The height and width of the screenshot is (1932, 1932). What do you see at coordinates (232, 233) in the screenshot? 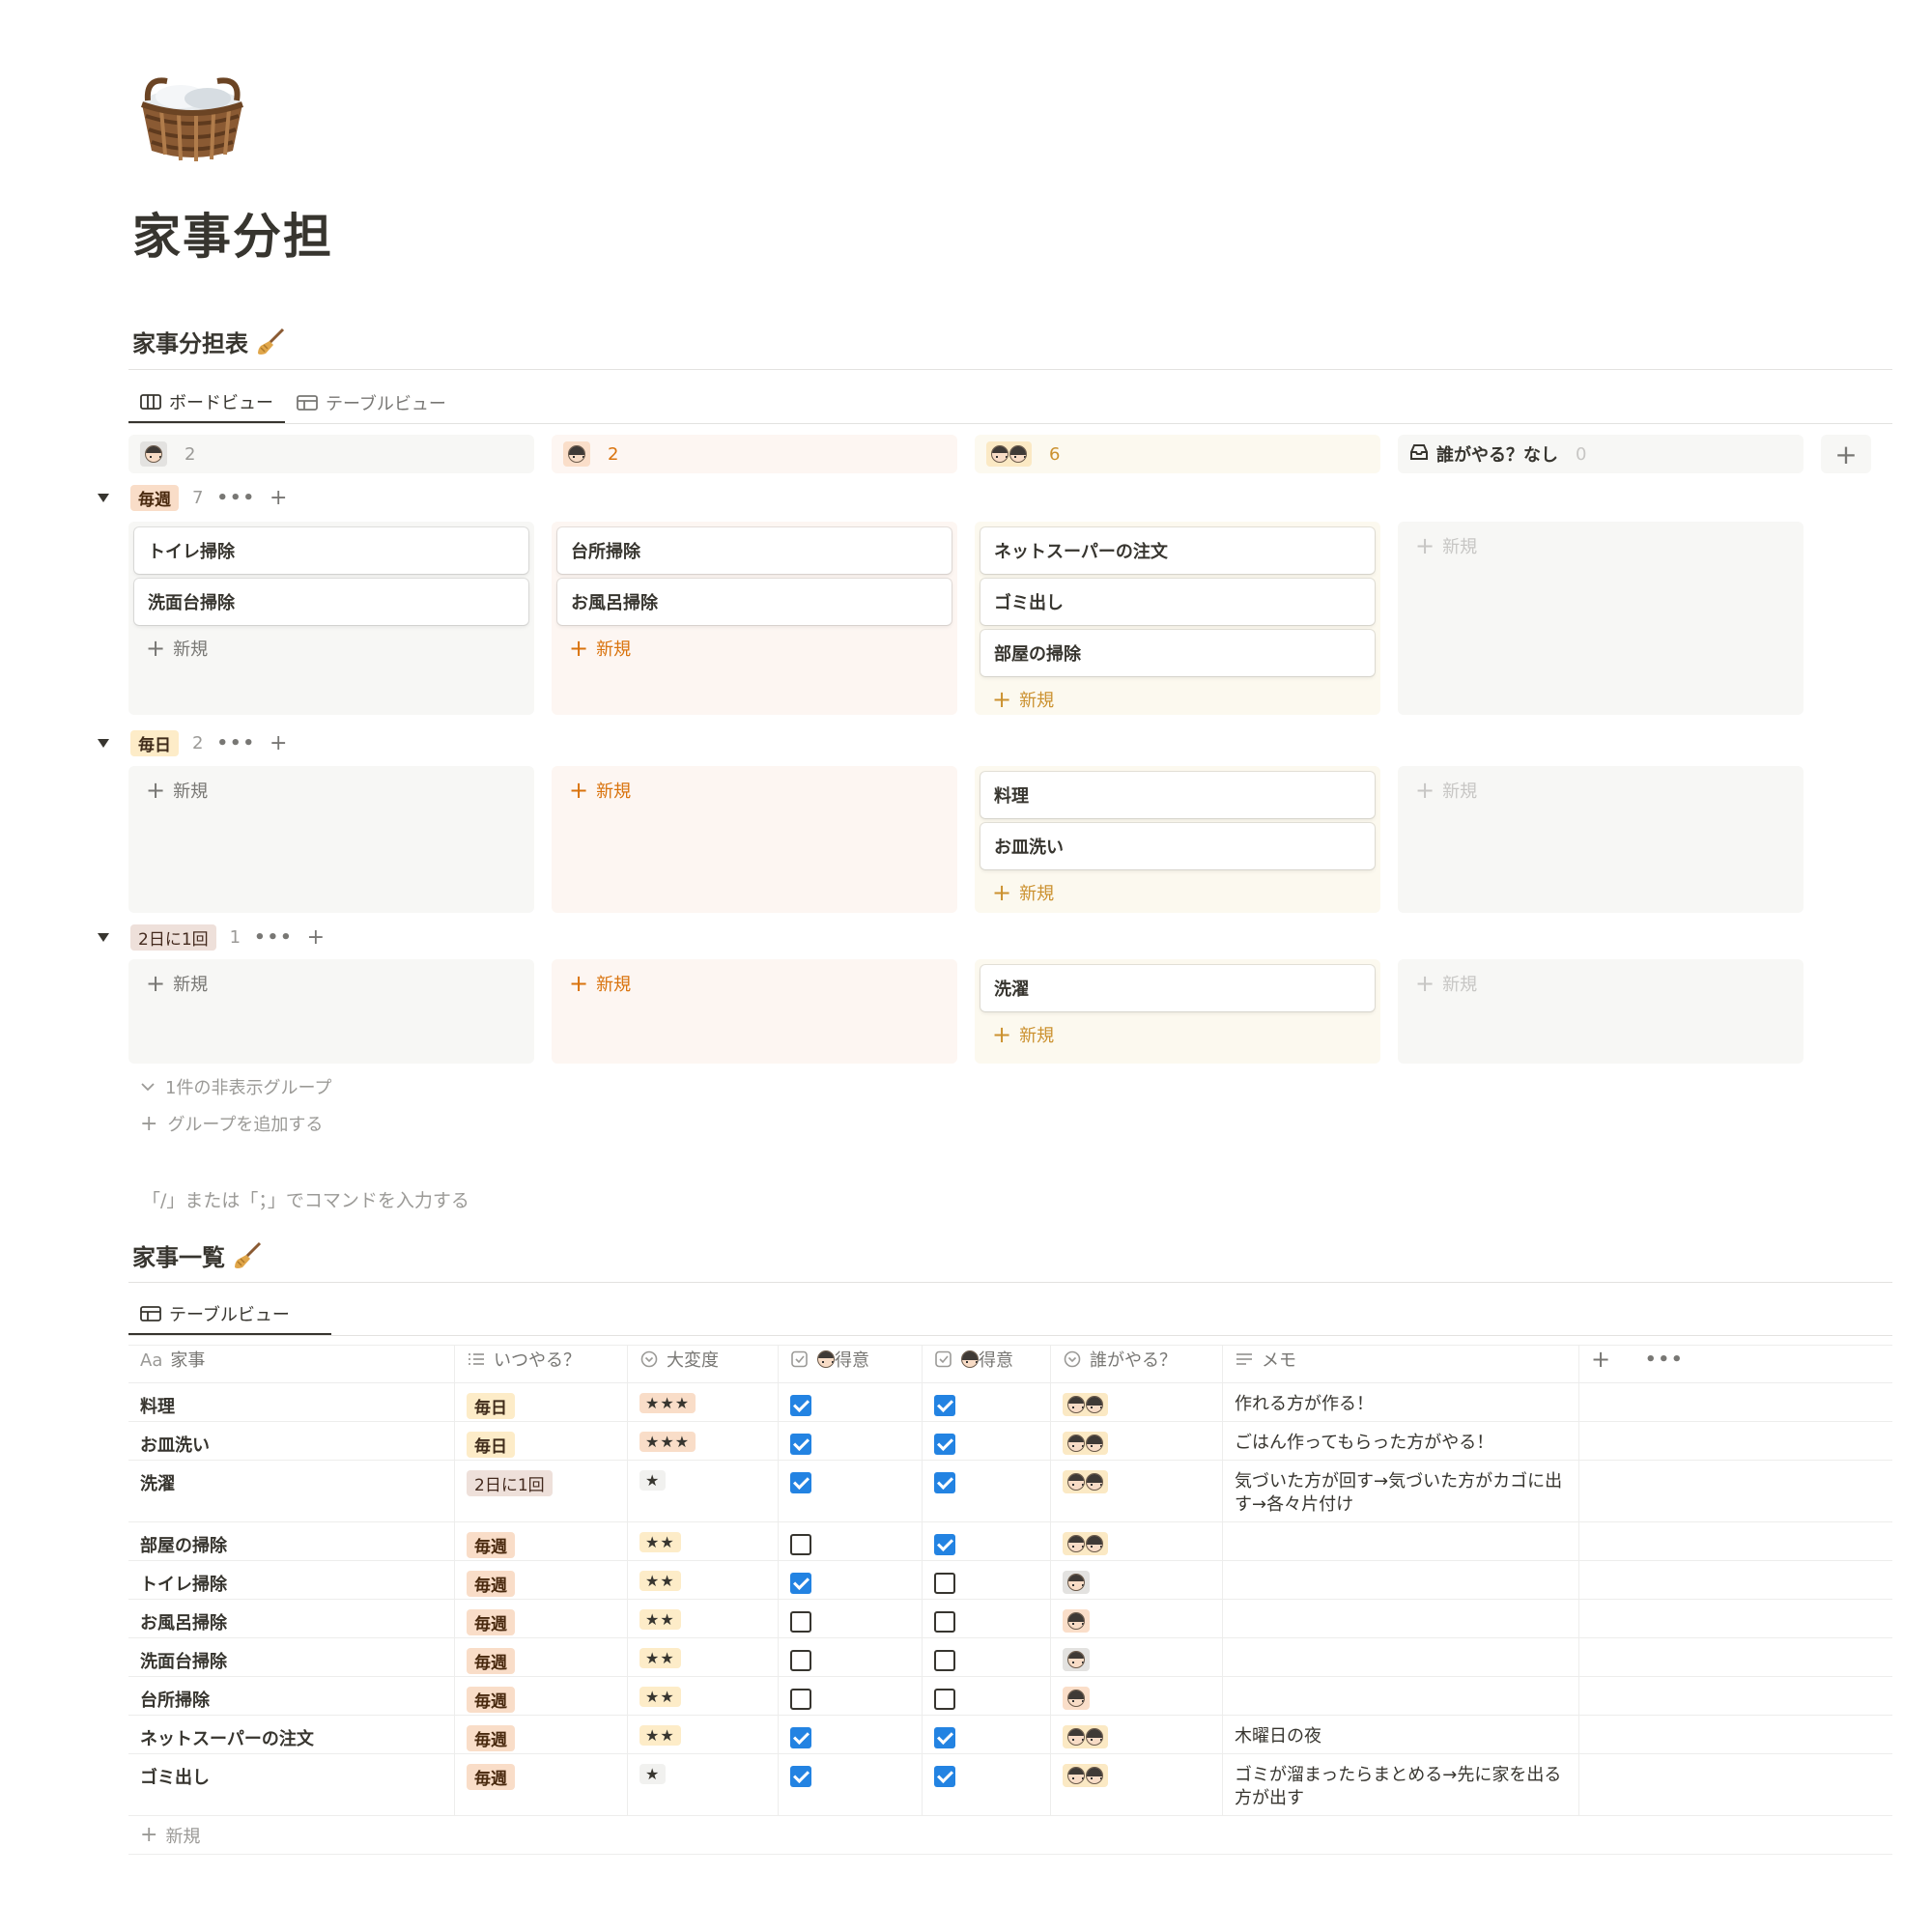
I see `page-title: 家事分担` at bounding box center [232, 233].